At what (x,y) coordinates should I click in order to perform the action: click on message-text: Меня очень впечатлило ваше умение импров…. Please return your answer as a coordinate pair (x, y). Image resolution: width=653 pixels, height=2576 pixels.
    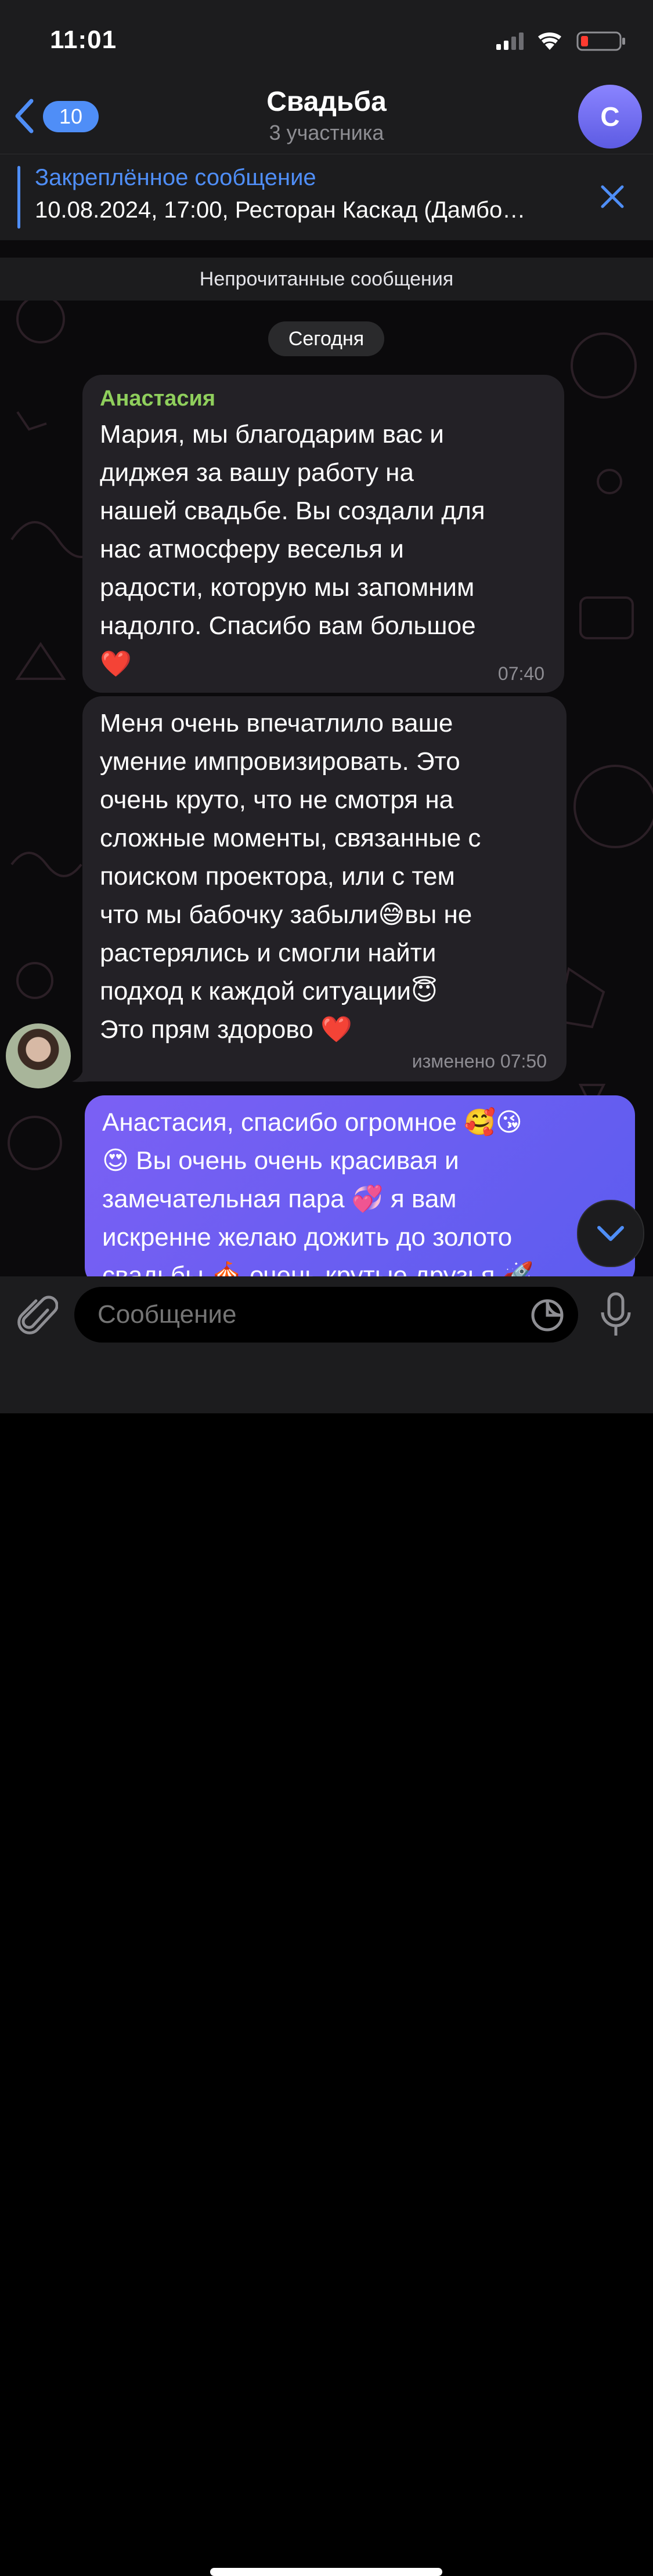
    Looking at the image, I should click on (290, 876).